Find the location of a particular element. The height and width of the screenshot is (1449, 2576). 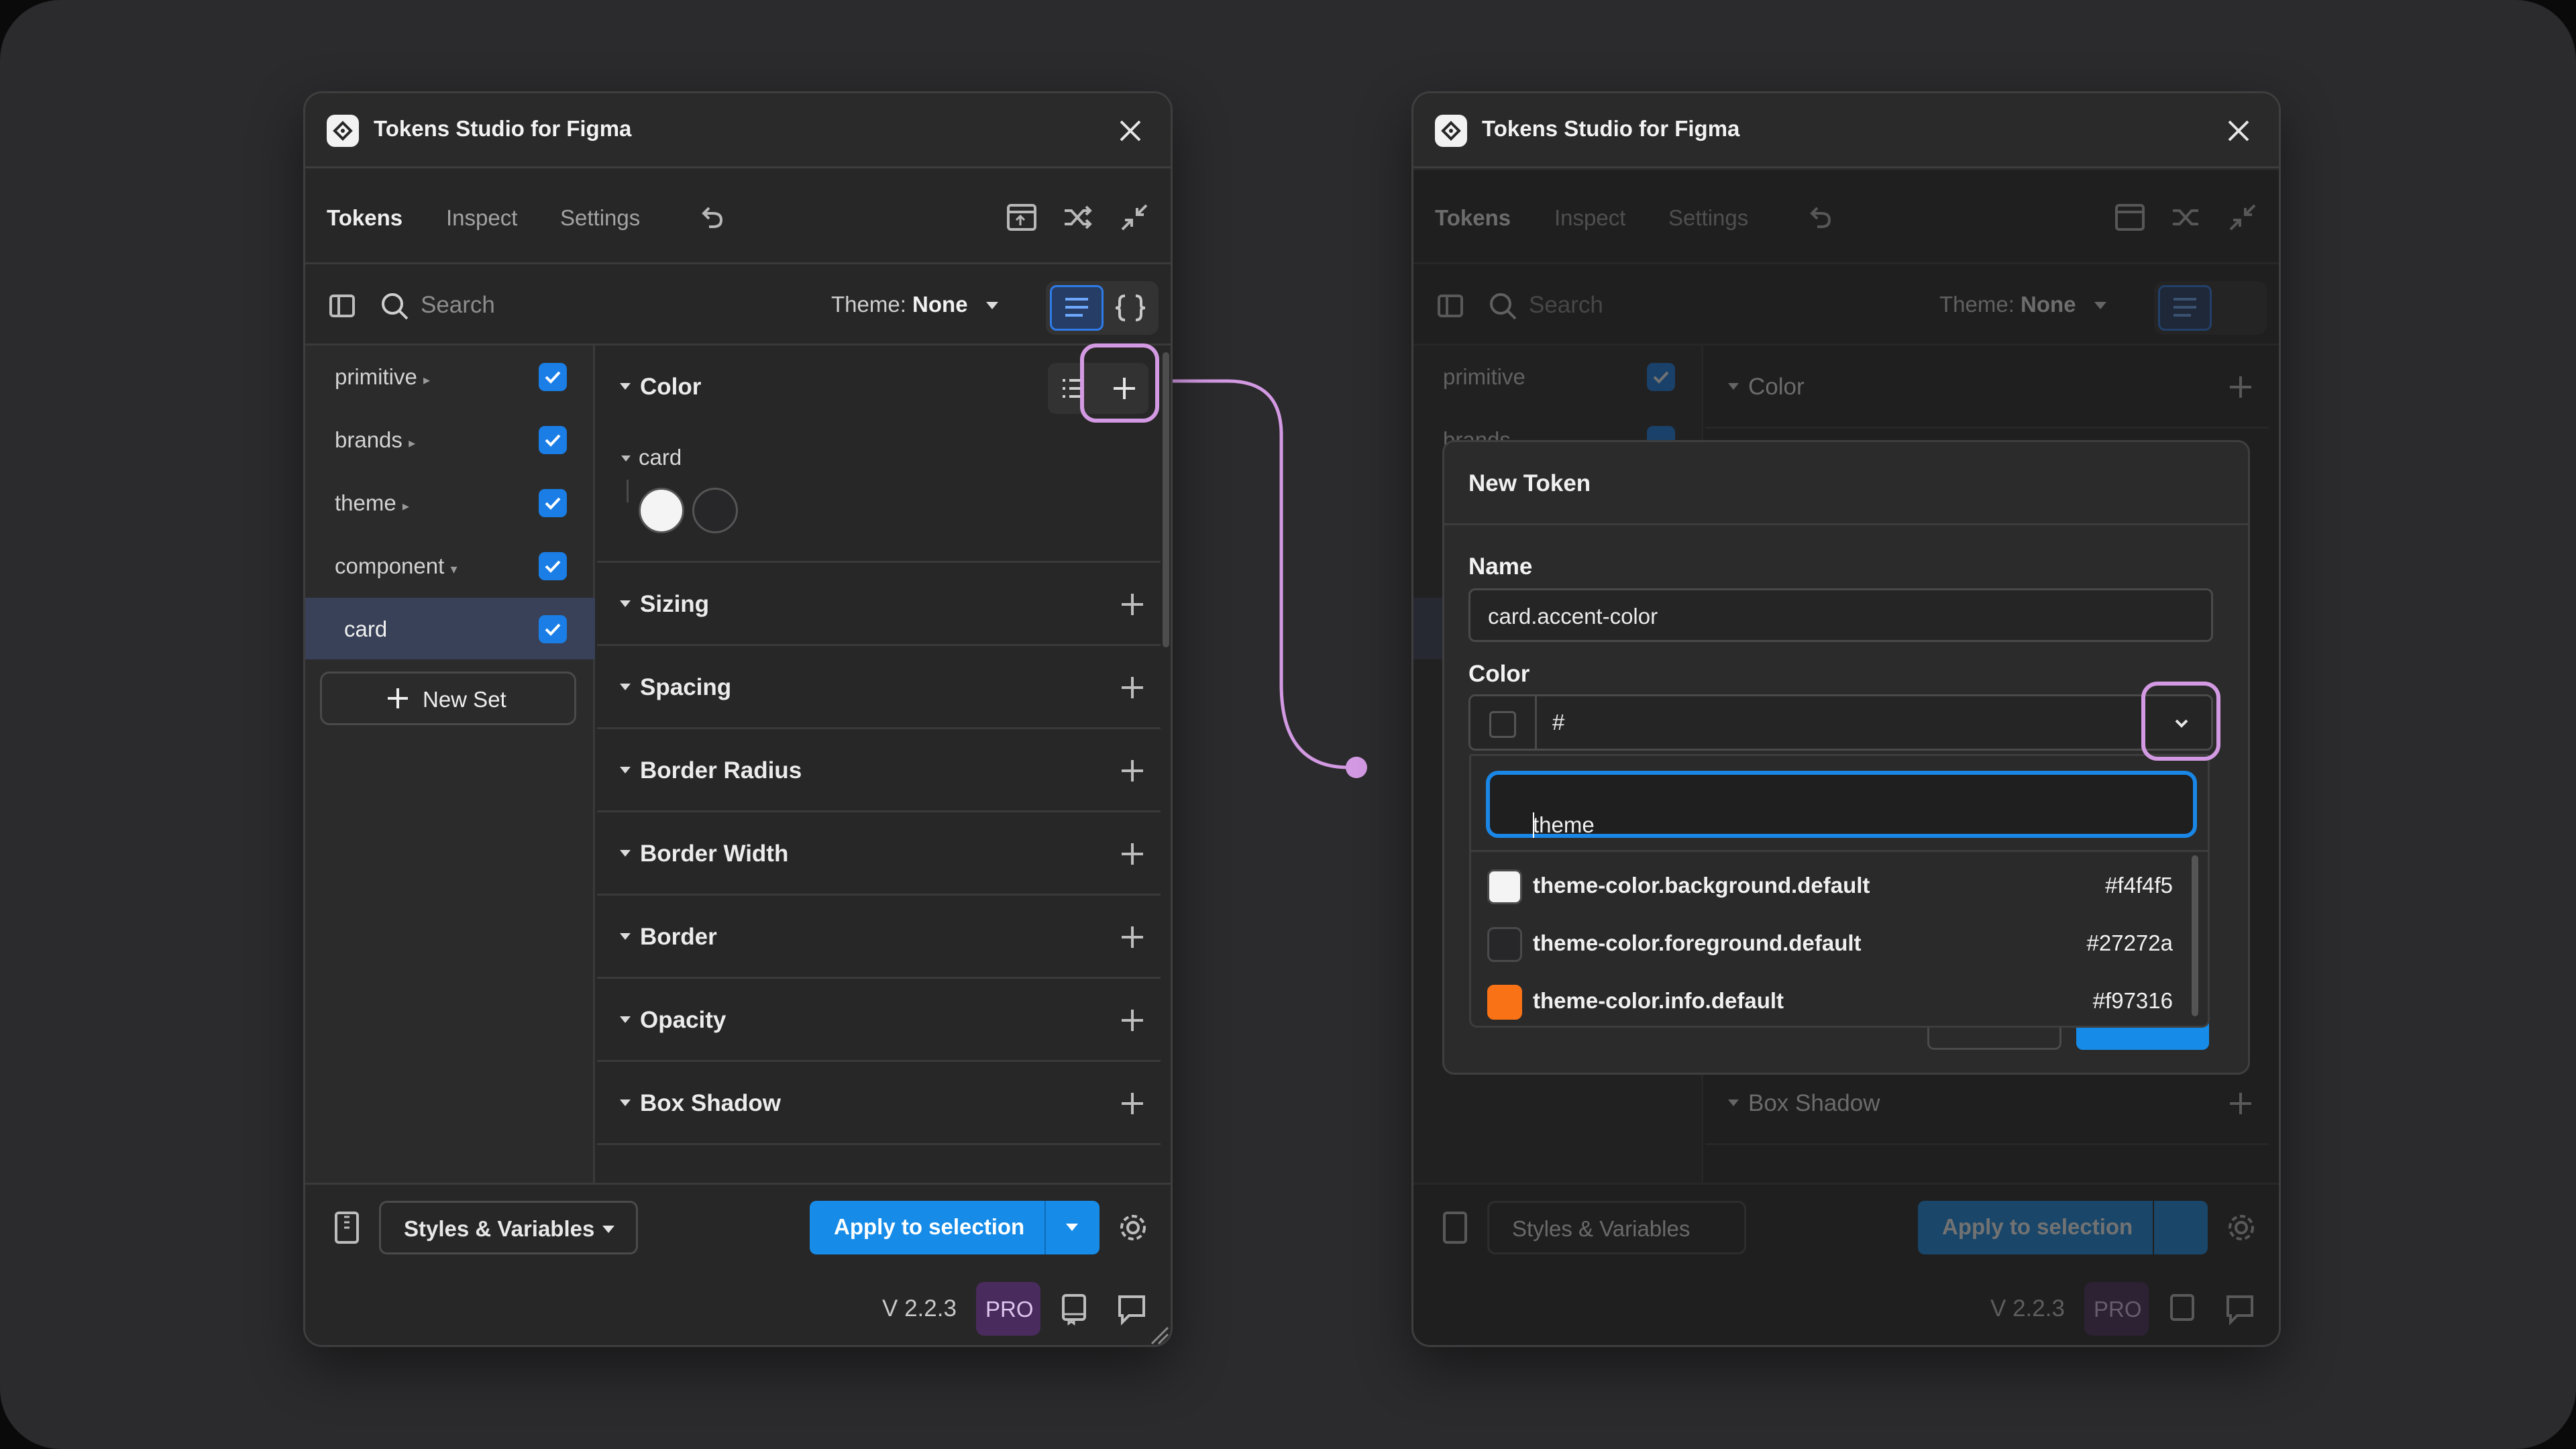

status-bar: V 2.2.3 PRO is located at coordinates (738, 1307).